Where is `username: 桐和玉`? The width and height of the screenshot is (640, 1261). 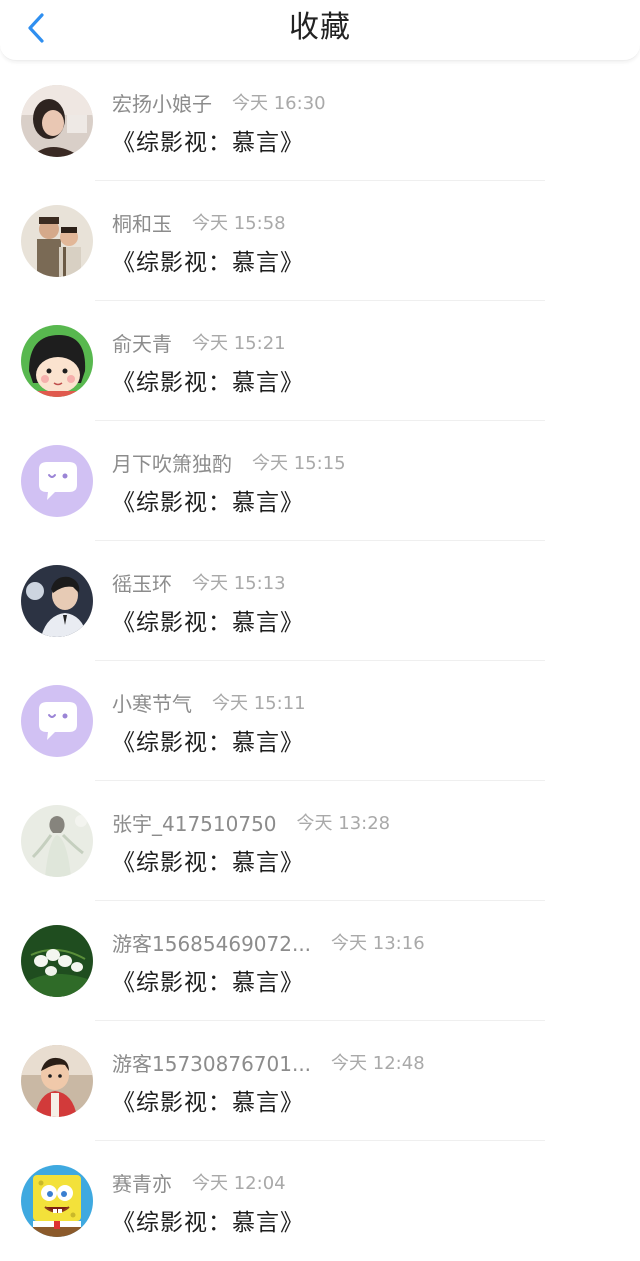 username: 桐和玉 is located at coordinates (142, 222).